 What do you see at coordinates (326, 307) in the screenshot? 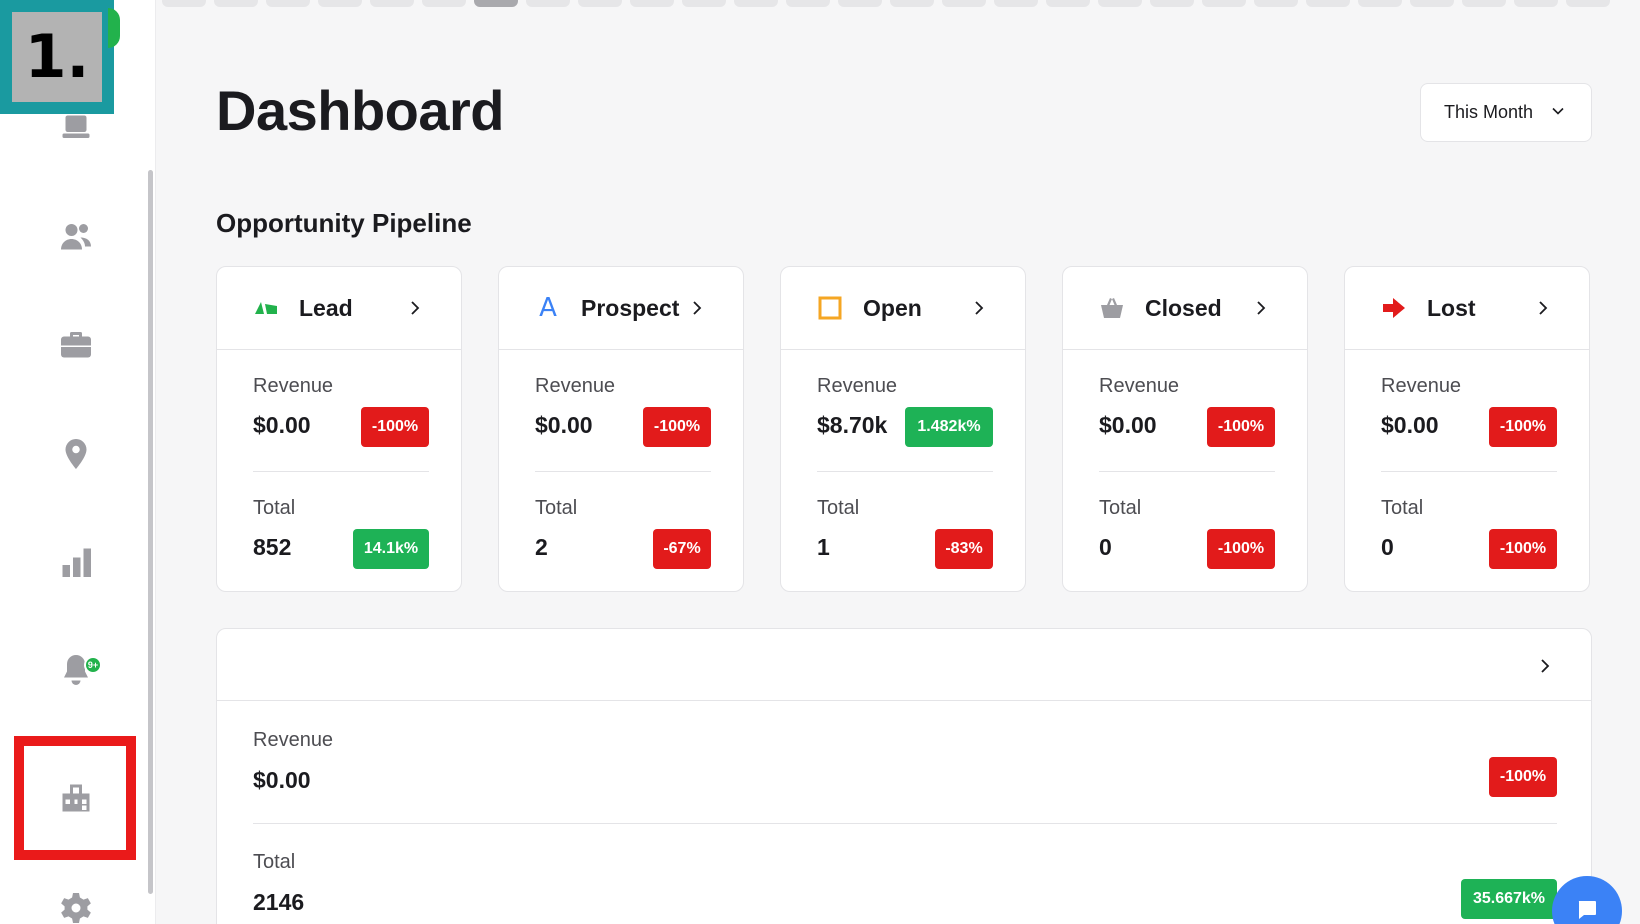
I see `stage-label: Lead` at bounding box center [326, 307].